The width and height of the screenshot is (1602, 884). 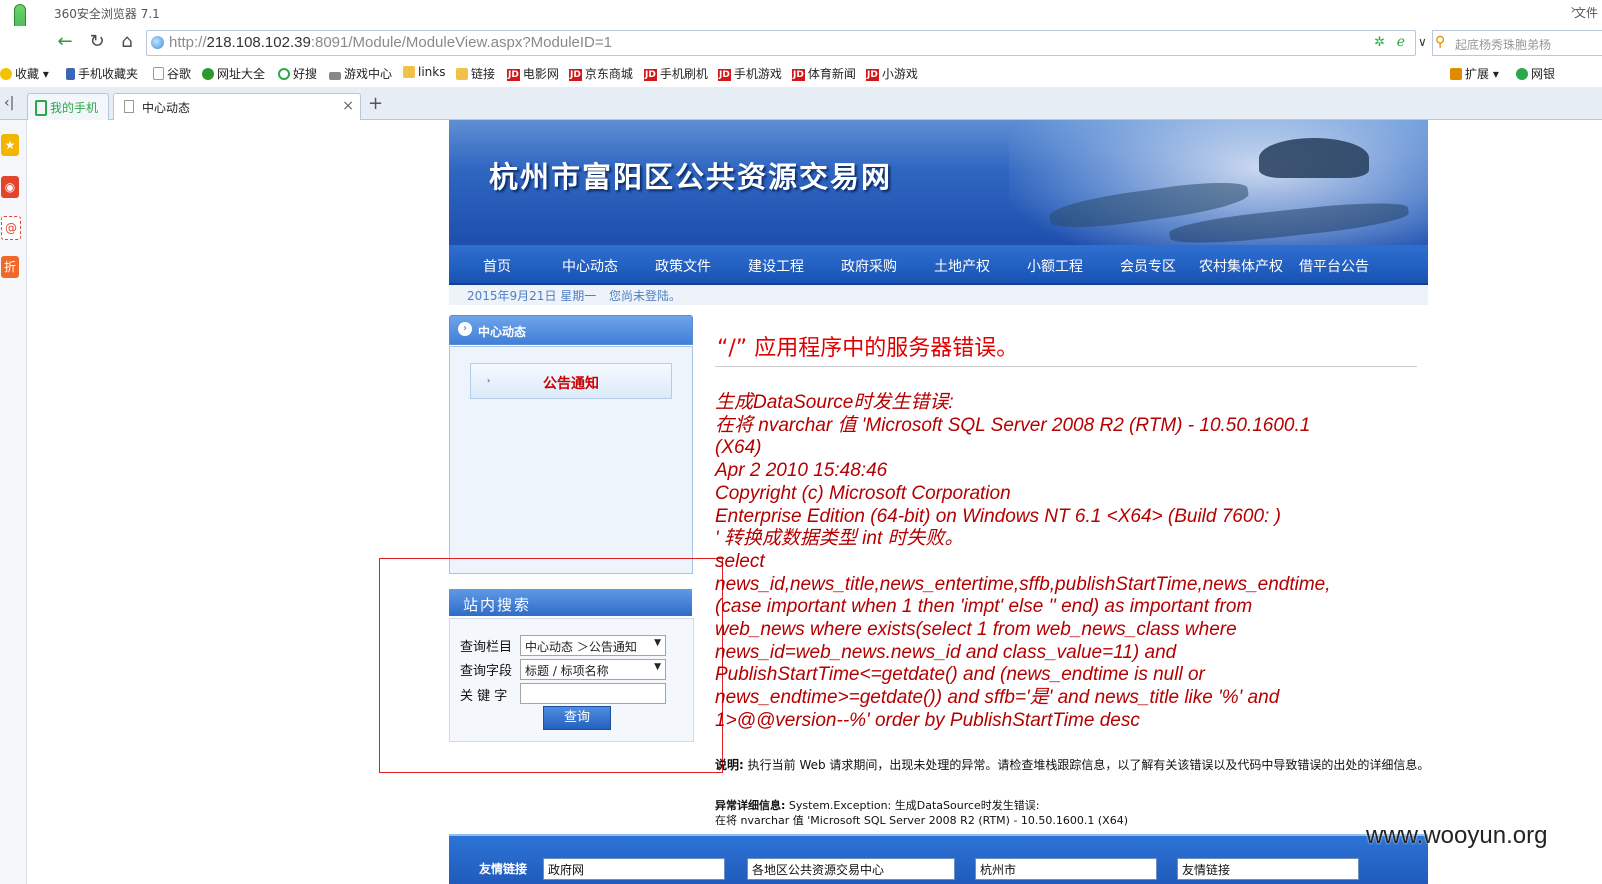 I want to click on divider, so click(x=1066, y=366).